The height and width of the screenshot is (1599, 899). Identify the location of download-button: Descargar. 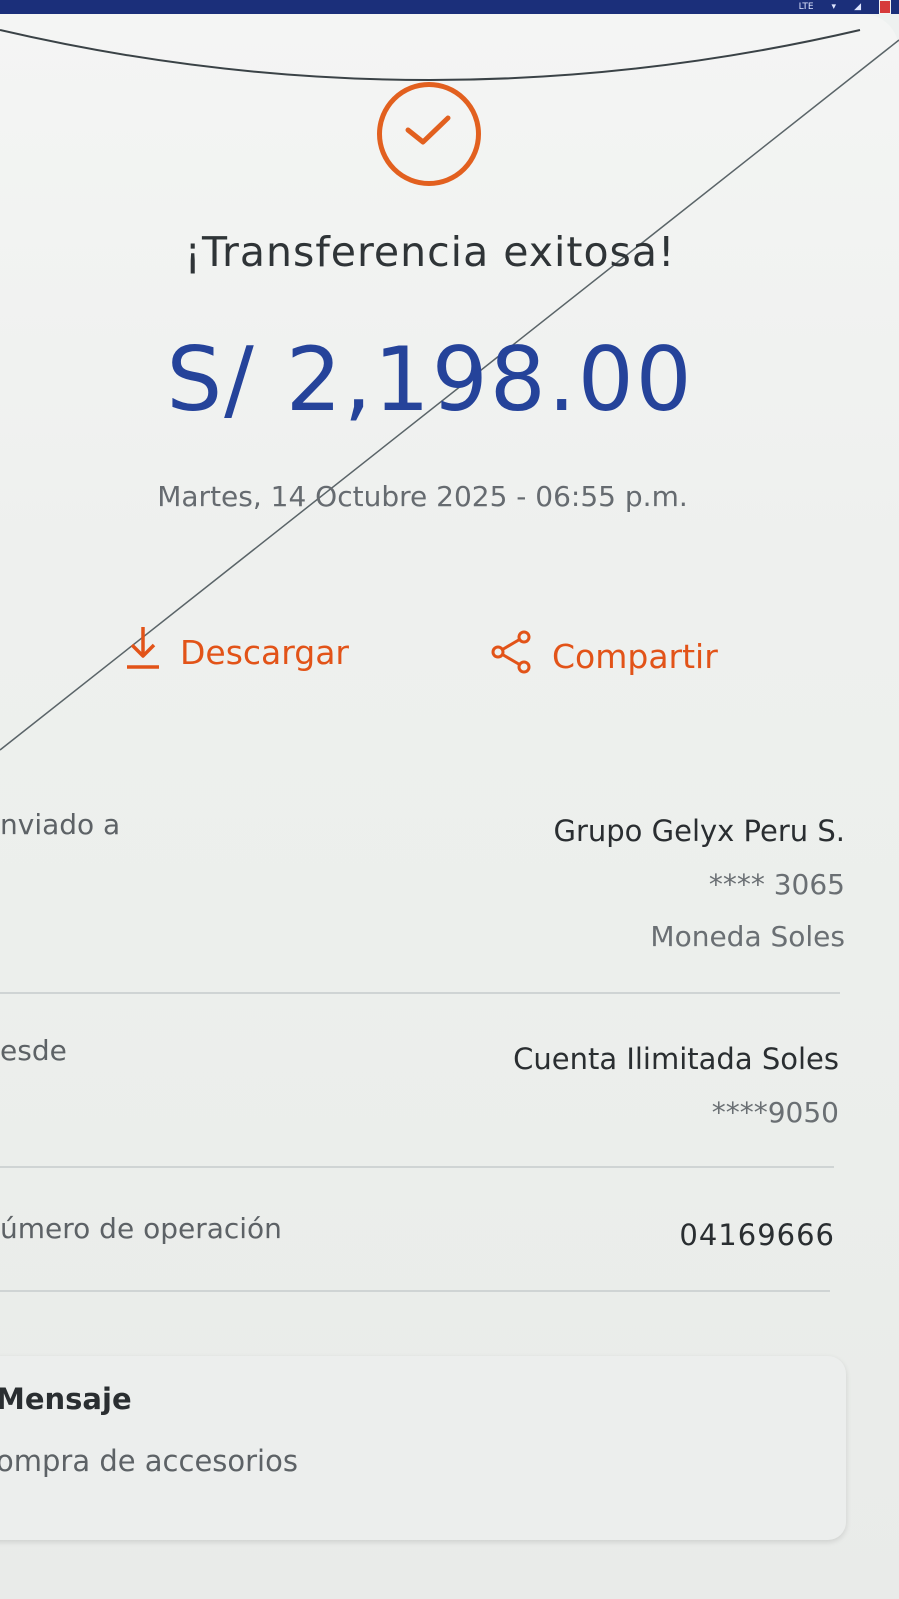
(236, 652).